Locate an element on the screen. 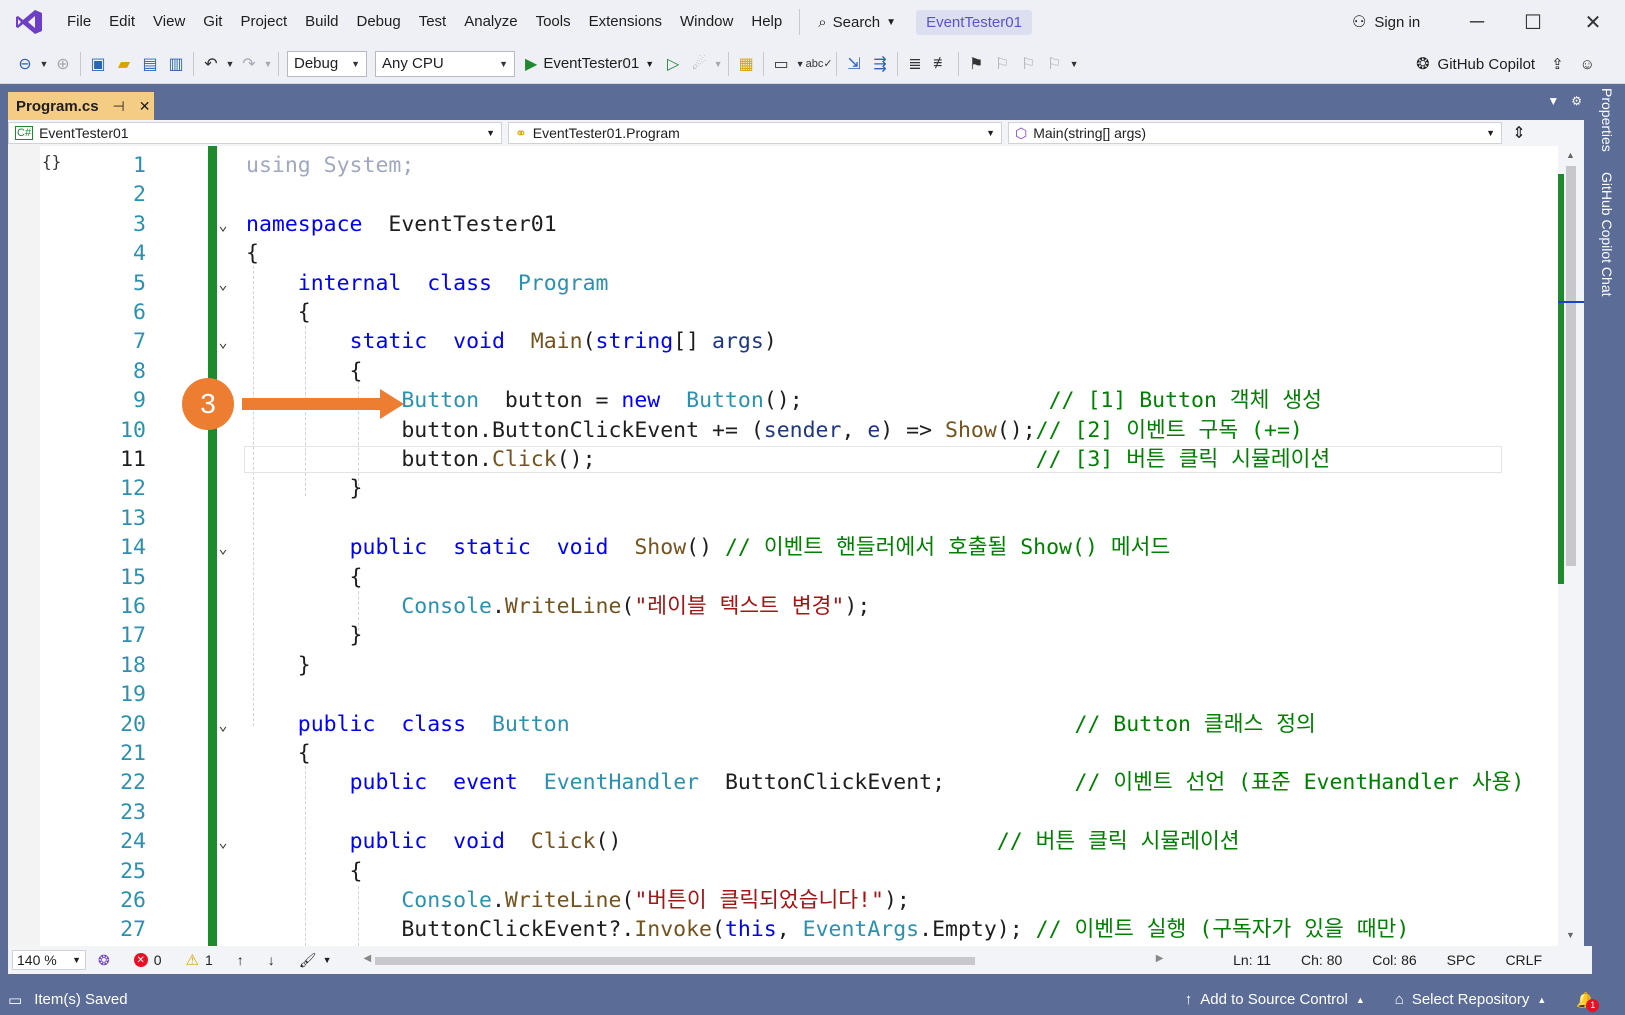 The height and width of the screenshot is (1015, 1625). scroll-right-icon: ▶ is located at coordinates (1160, 958).